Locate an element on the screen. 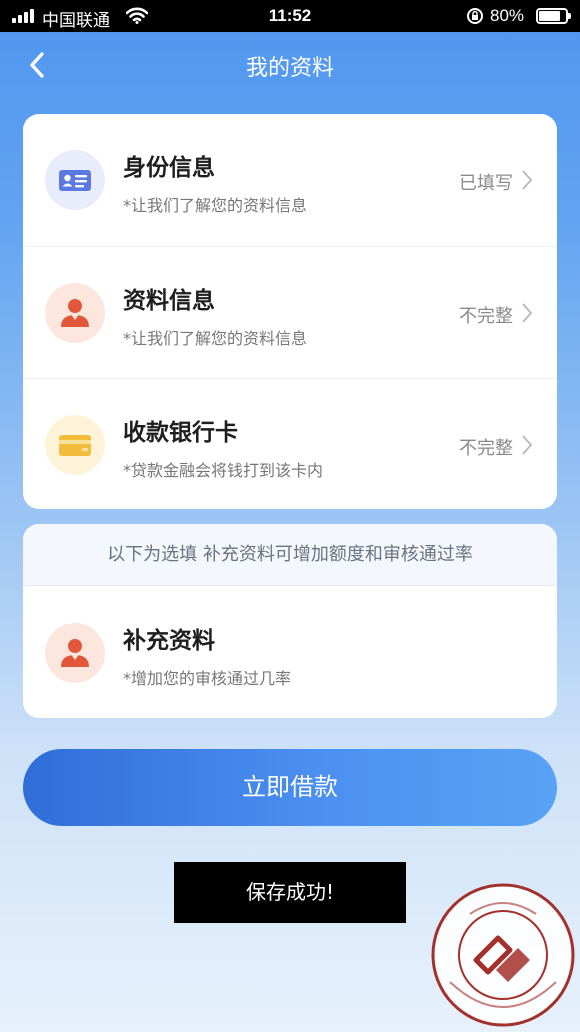  item-subtitle: *增加您的审核通过几率 is located at coordinates (207, 678).